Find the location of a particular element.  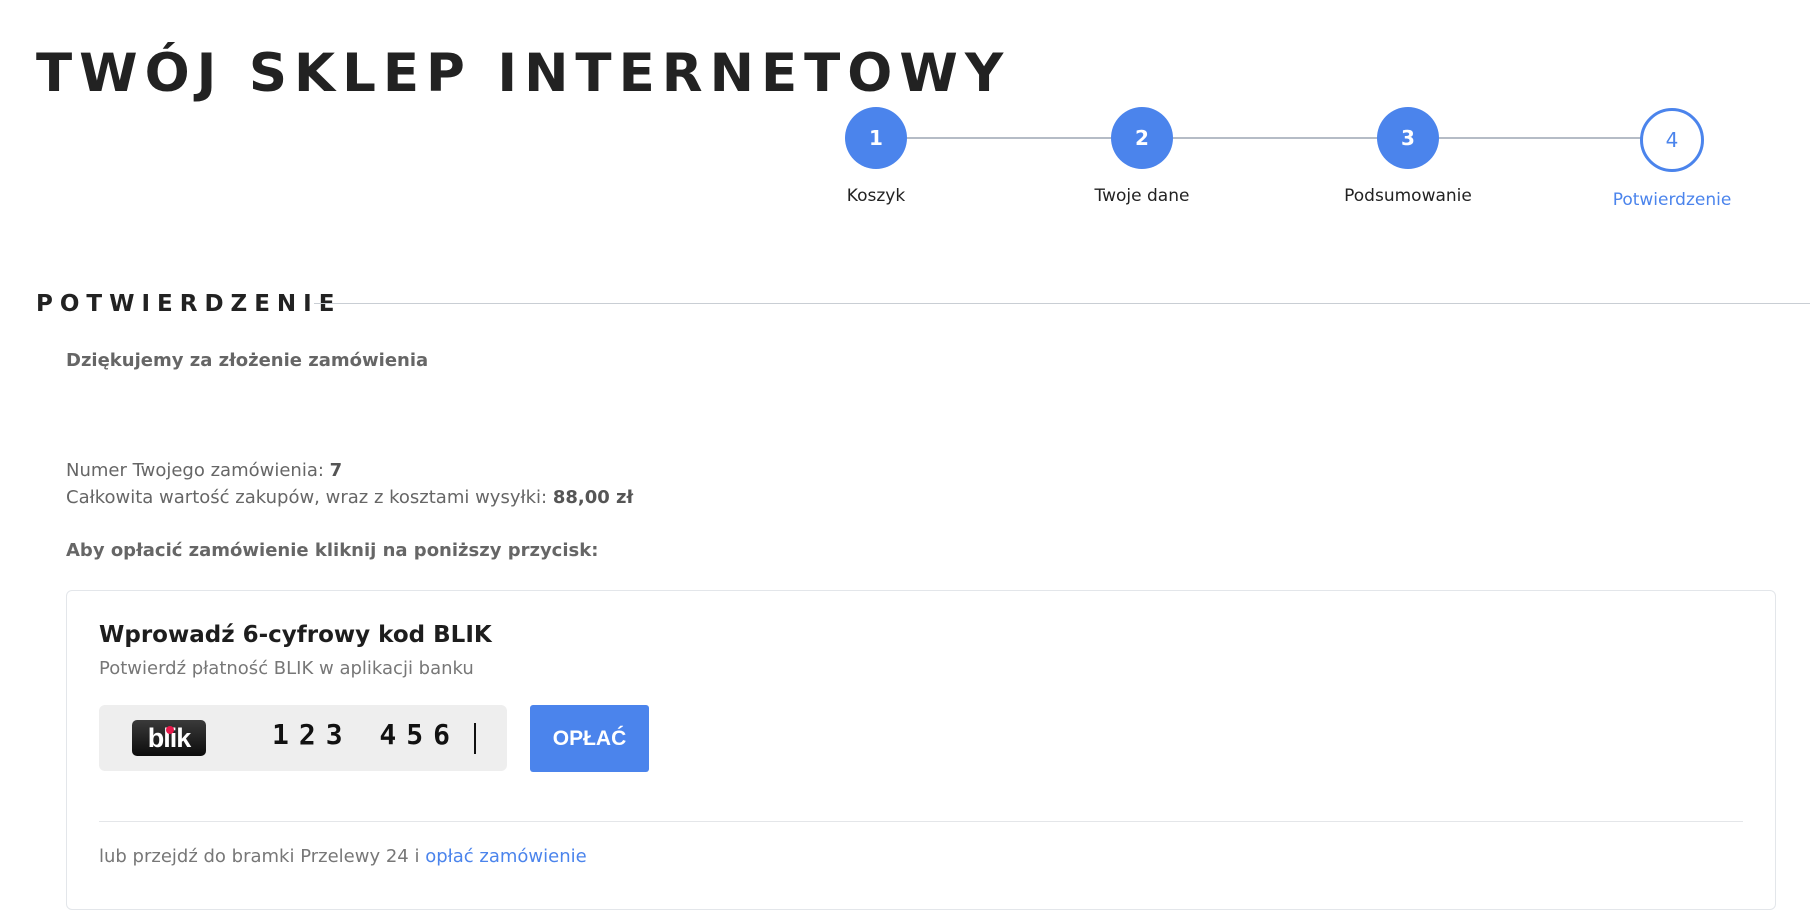

gateway-text: lub przejdź do bramki Przelewy 24 i is located at coordinates (262, 856).